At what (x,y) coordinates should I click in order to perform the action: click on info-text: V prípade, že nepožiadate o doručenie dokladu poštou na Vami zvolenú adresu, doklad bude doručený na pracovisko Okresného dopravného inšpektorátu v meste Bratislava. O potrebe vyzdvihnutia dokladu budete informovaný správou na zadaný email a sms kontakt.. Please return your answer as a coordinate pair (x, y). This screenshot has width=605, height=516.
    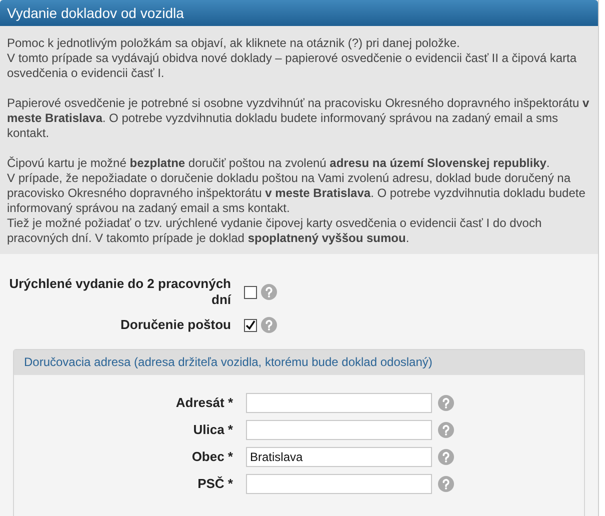
    Looking at the image, I should click on (296, 193).